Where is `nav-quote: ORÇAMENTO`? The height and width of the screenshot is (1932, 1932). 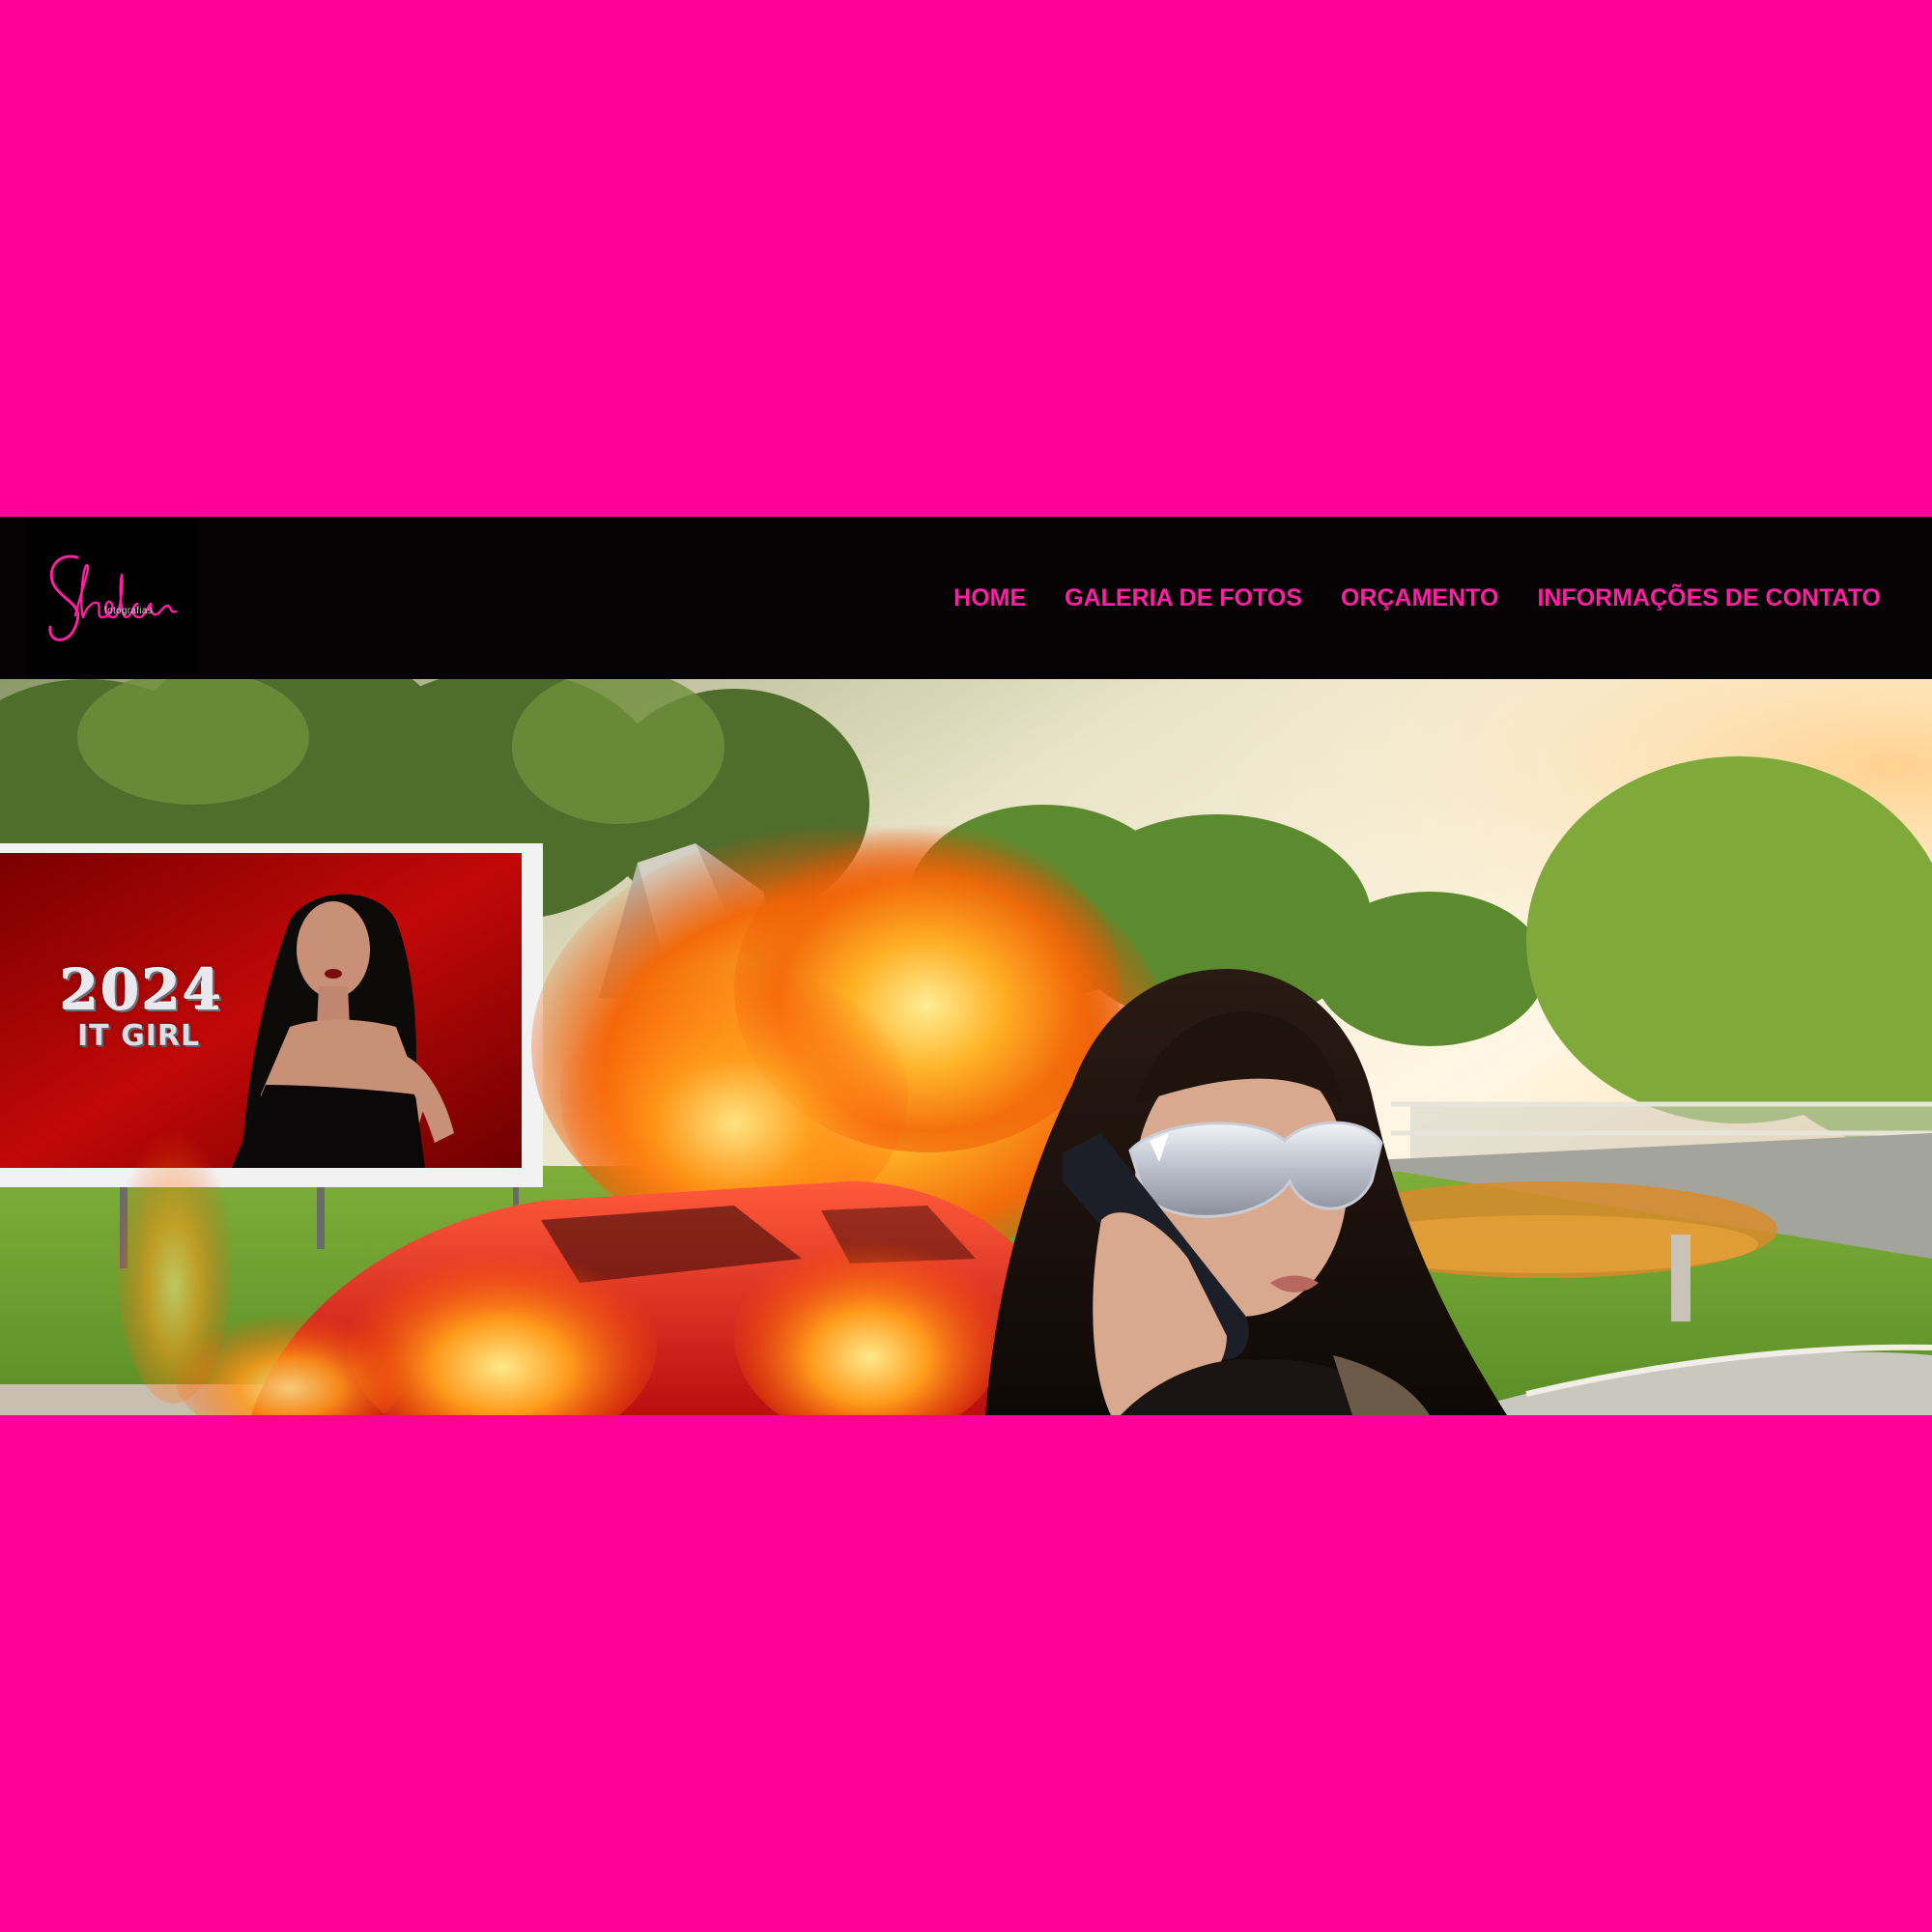 nav-quote: ORÇAMENTO is located at coordinates (1419, 598).